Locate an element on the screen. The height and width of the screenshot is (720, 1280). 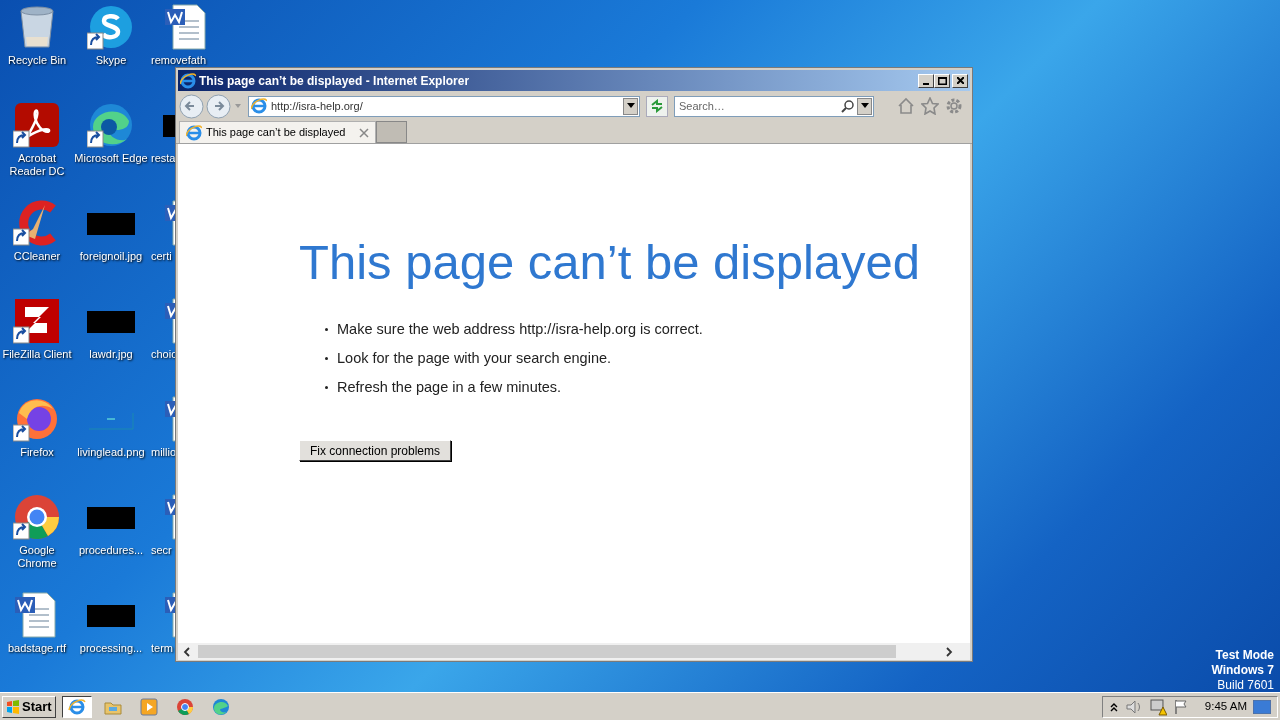
desktop-icon-label: term is located at coordinates (162, 648).